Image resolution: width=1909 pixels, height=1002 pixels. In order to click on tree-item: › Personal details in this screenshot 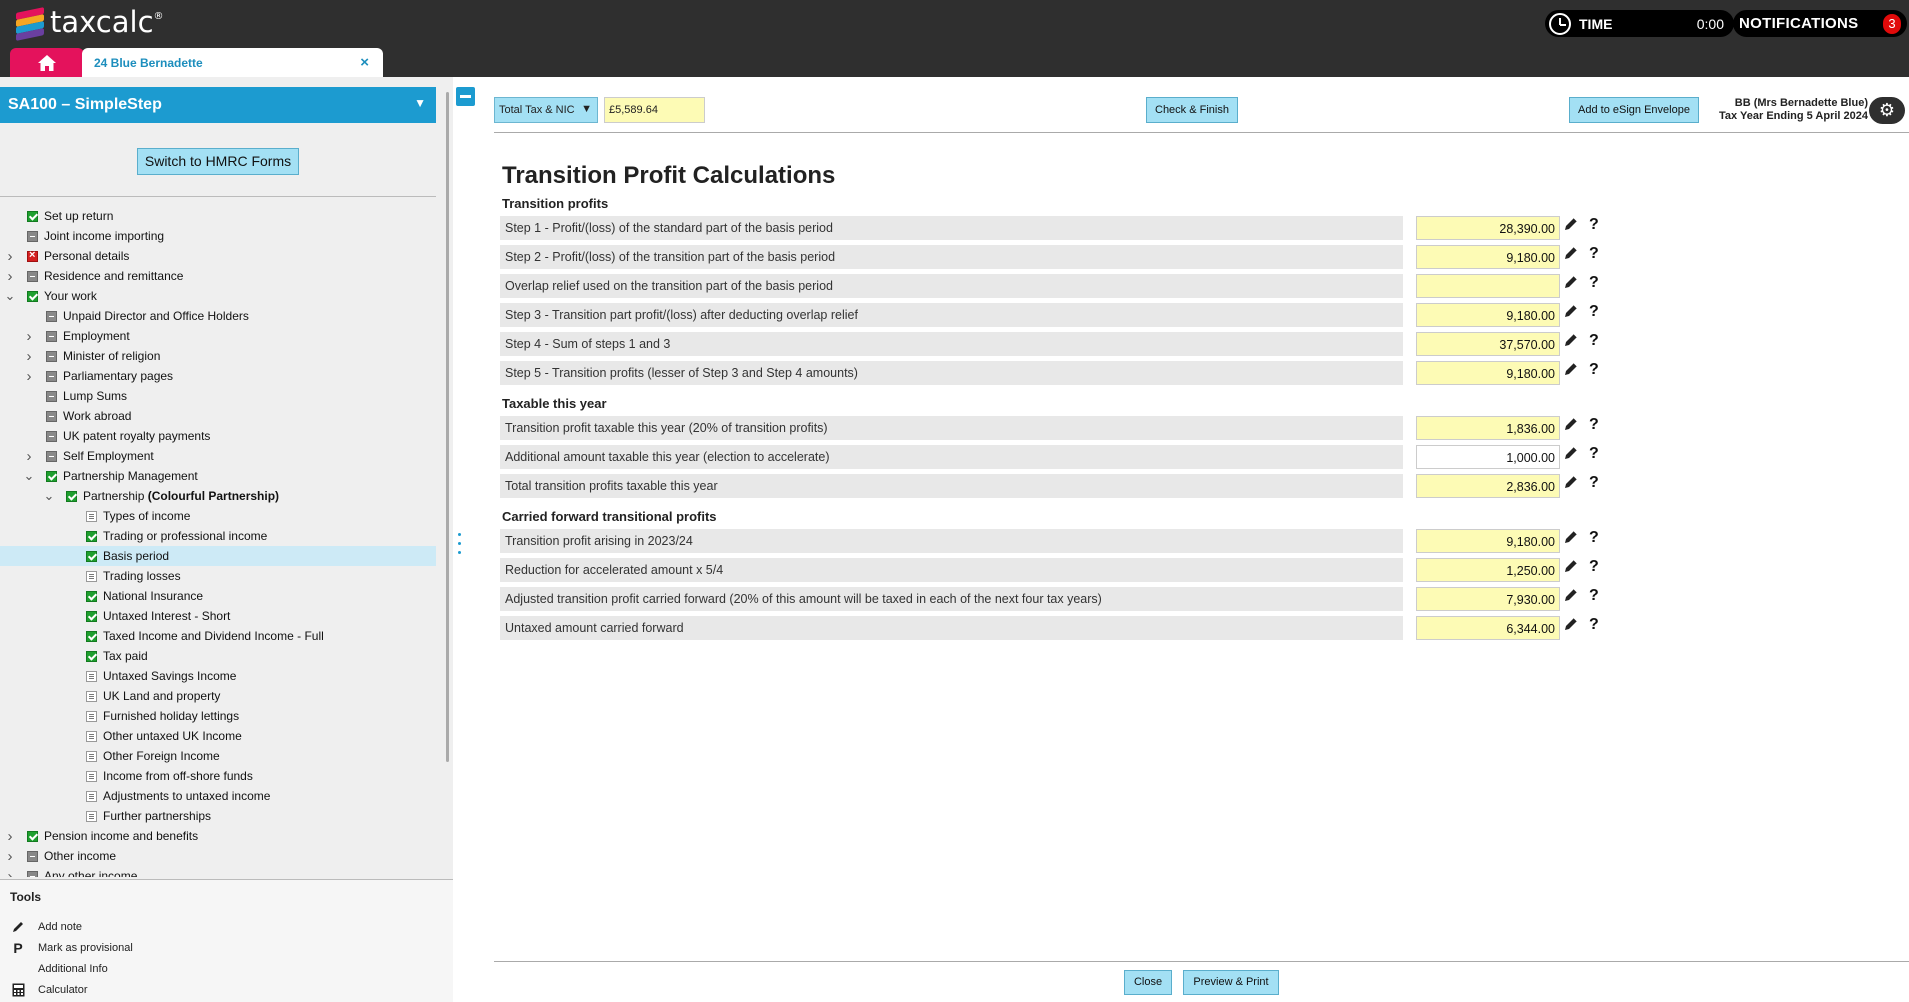, I will do `click(218, 256)`.